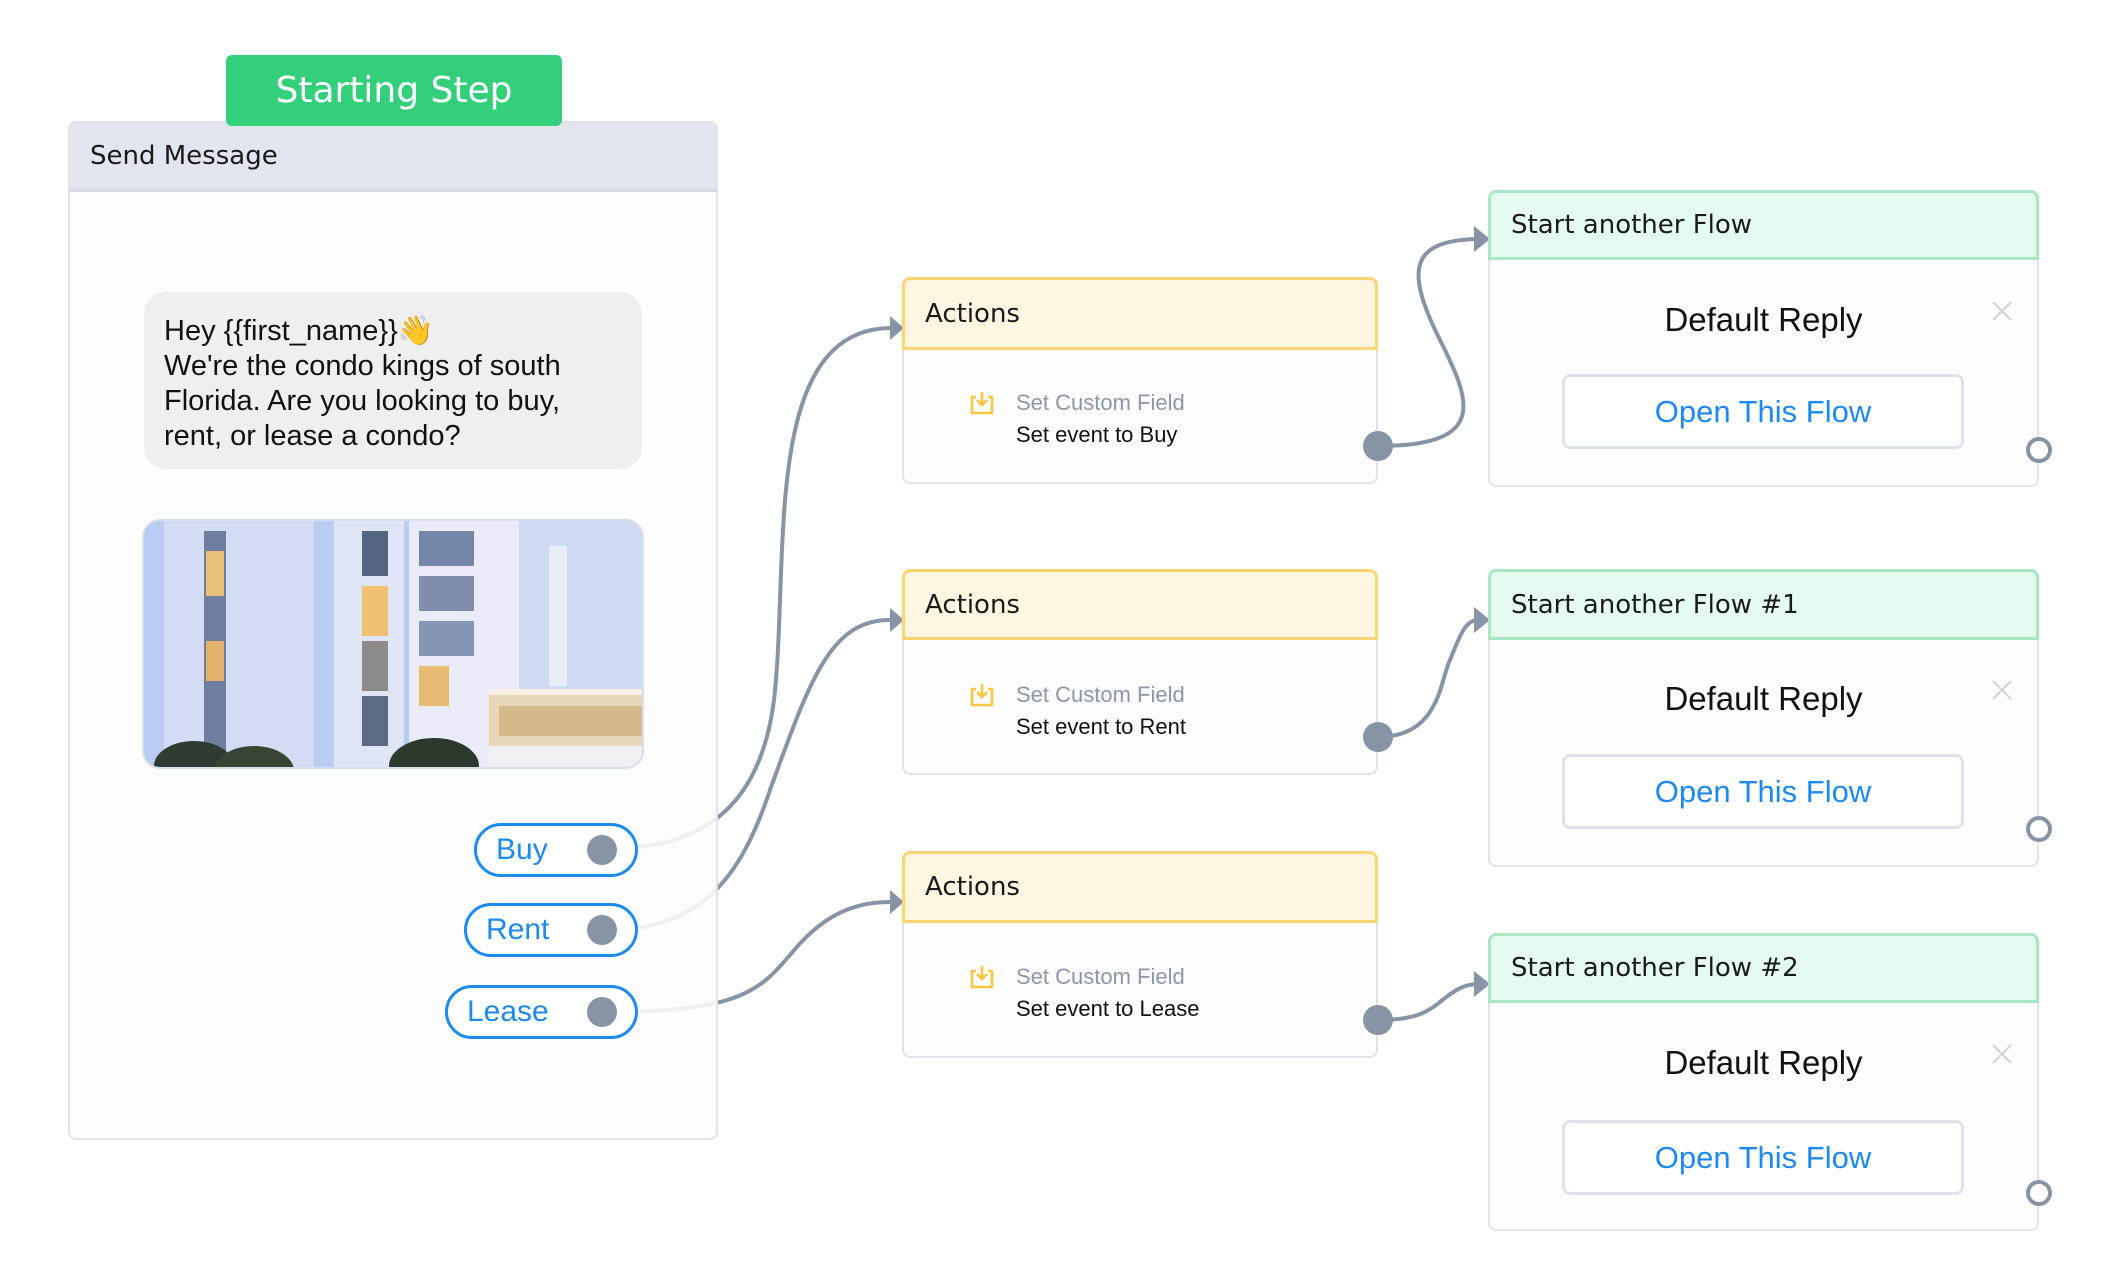 The height and width of the screenshot is (1275, 2109). Describe the element at coordinates (393, 156) in the screenshot. I see `node-header: Send Message` at that location.